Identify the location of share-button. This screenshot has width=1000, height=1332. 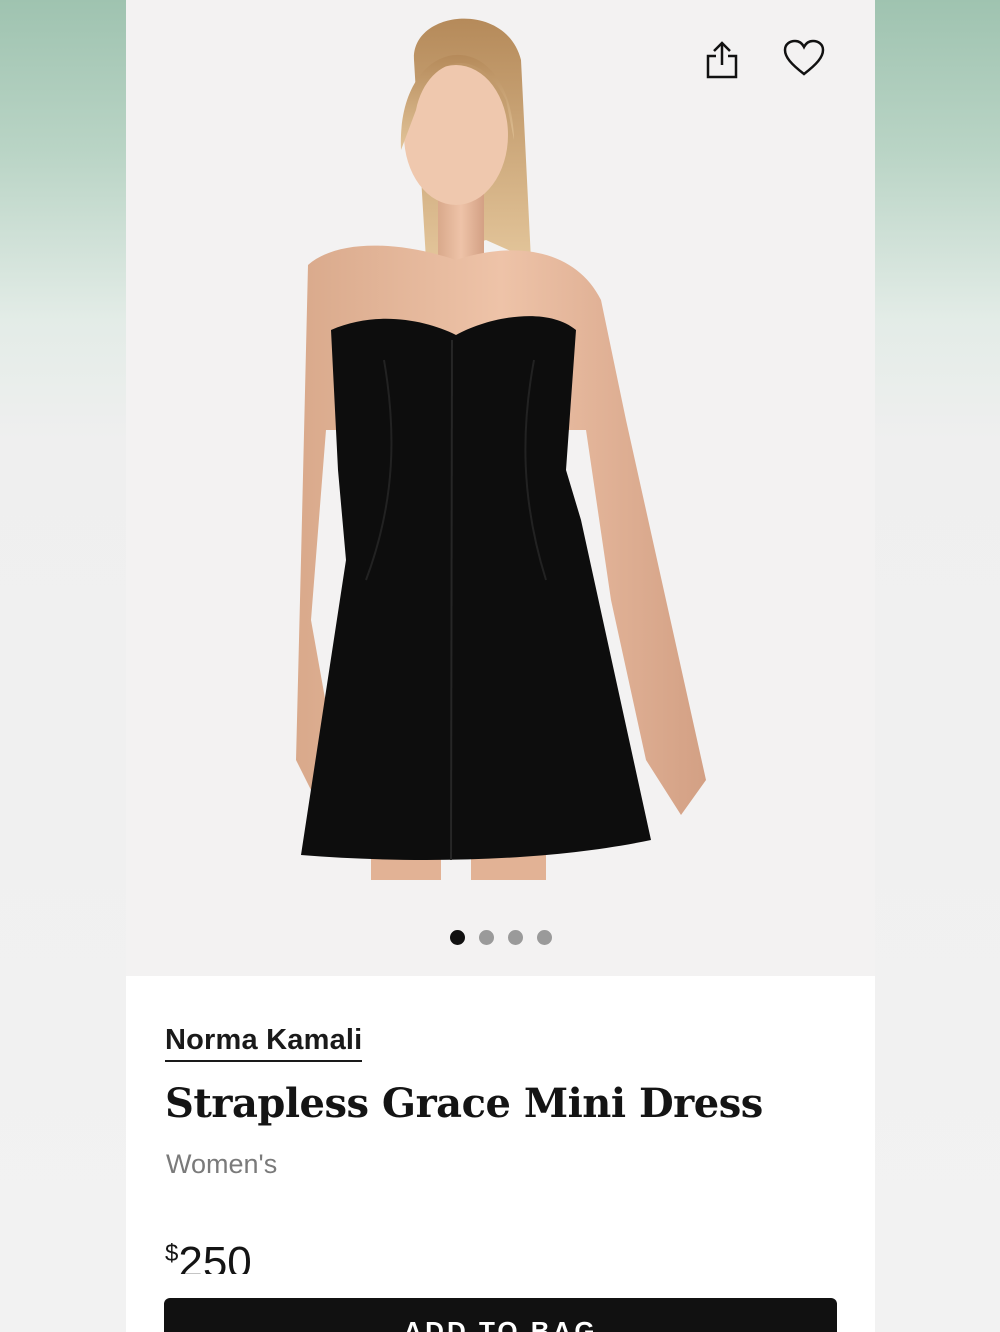
(722, 60).